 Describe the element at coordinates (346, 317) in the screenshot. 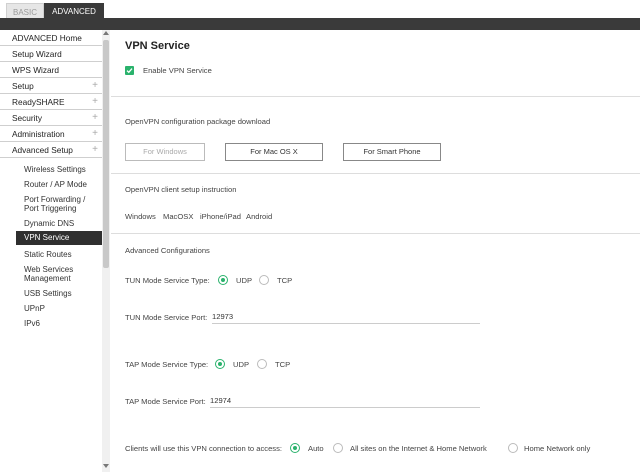

I see `tun-port-input` at that location.